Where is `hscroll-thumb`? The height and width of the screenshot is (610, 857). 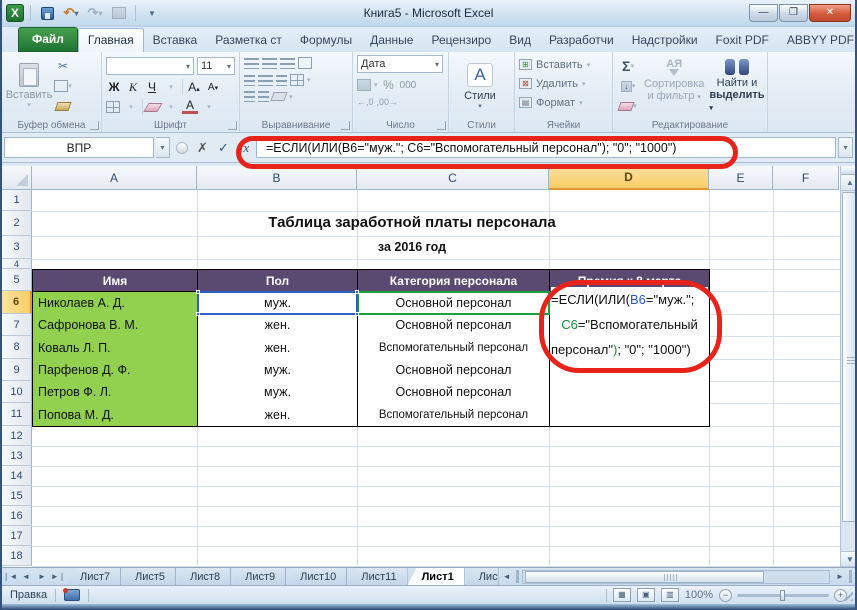 hscroll-thumb is located at coordinates (644, 577).